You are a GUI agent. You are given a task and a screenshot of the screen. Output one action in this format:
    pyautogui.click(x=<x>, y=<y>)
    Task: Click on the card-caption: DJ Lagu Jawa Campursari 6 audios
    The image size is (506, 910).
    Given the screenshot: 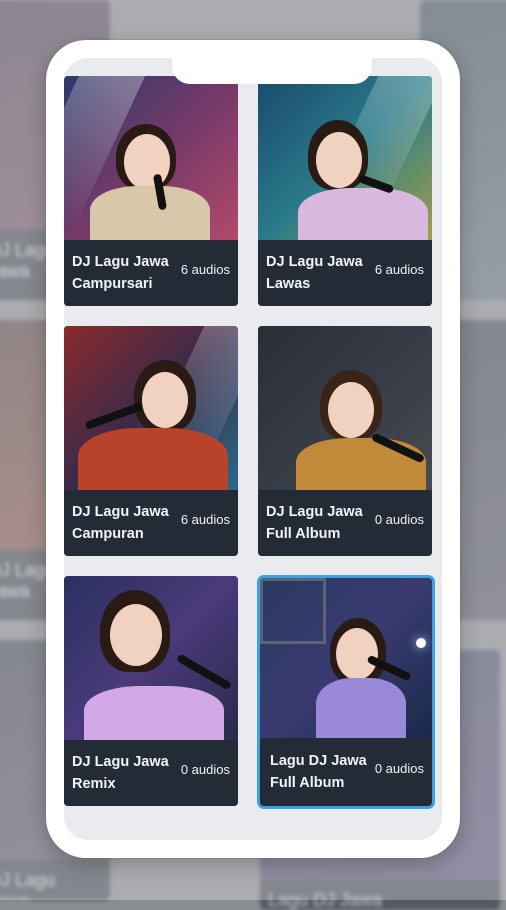 What is the action you would take?
    pyautogui.click(x=151, y=273)
    